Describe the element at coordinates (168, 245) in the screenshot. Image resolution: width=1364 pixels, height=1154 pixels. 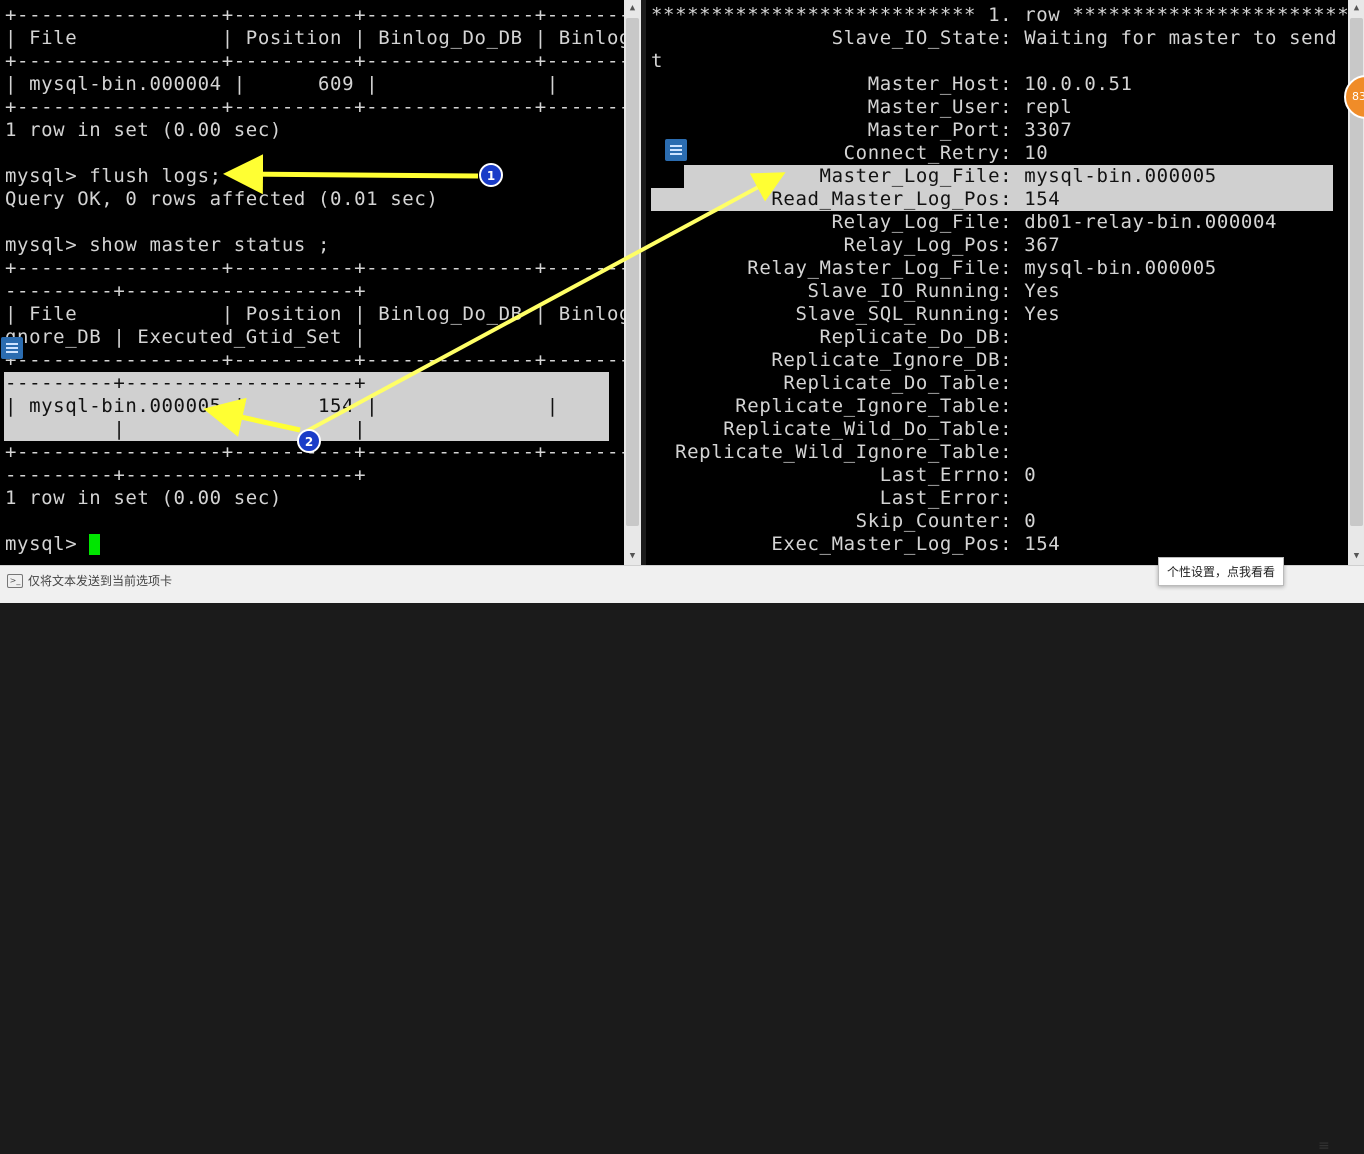
I see `terminal-line: mysql> show master status ;` at that location.